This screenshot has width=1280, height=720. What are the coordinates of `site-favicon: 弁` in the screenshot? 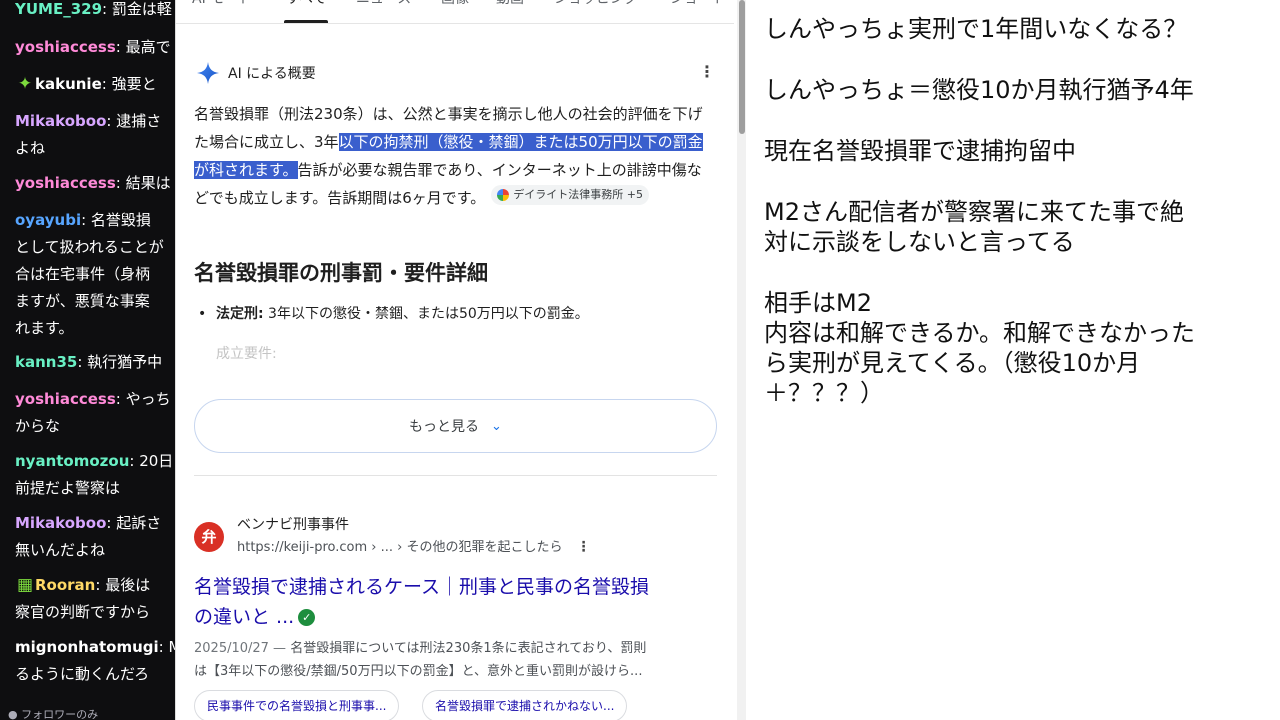 It's located at (209, 537).